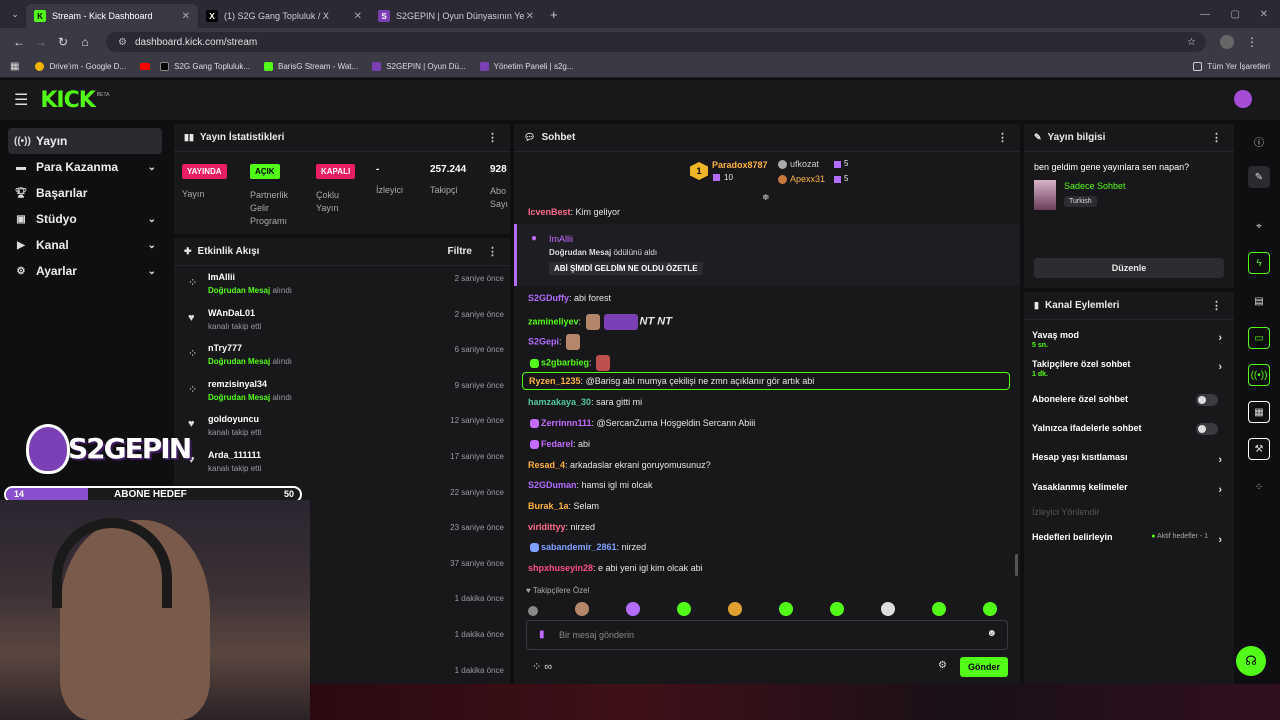 The height and width of the screenshot is (720, 1280). I want to click on site-info-icon: ⚙, so click(122, 42).